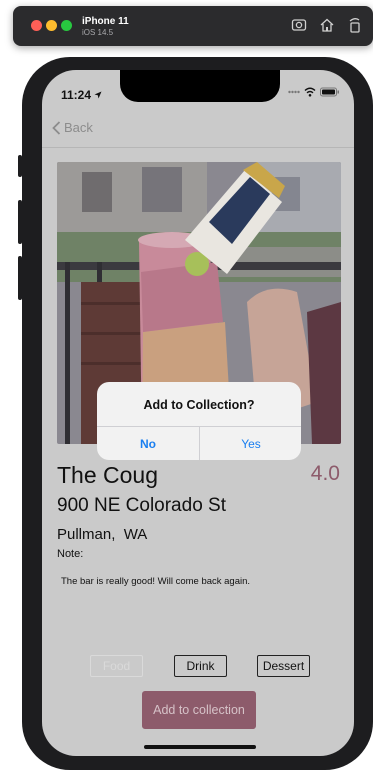 The image size is (373, 774). Describe the element at coordinates (116, 666) in the screenshot. I see `category-food-button: Food` at that location.